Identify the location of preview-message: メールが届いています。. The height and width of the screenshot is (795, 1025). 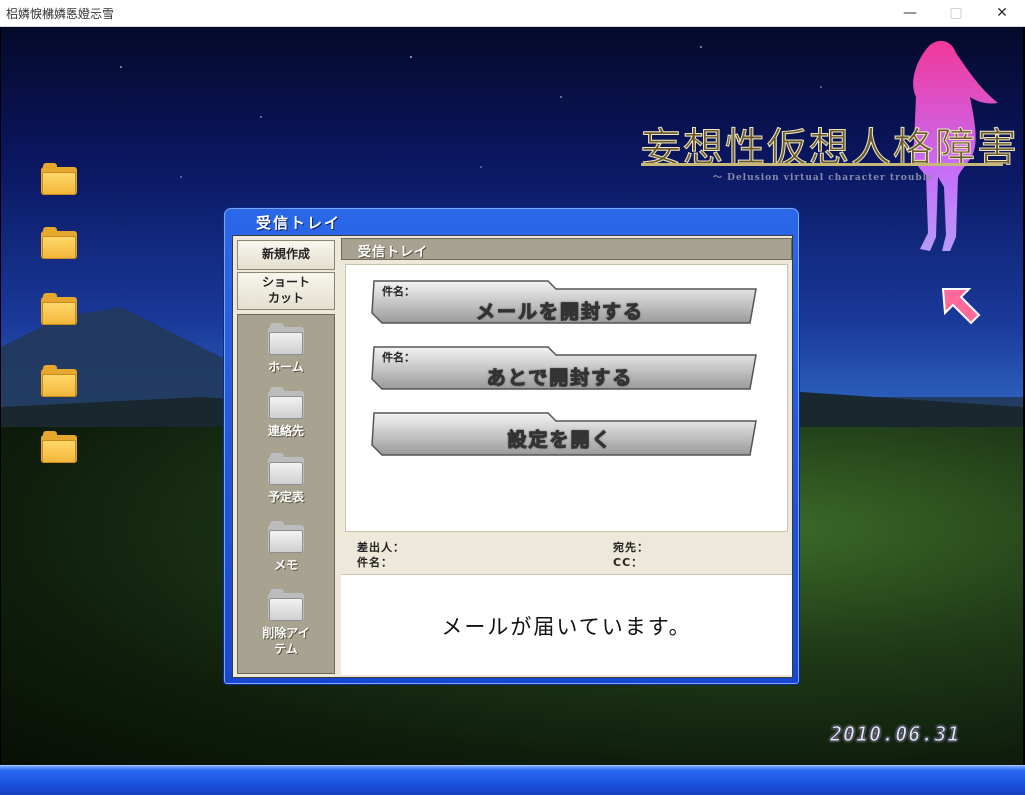
(566, 627).